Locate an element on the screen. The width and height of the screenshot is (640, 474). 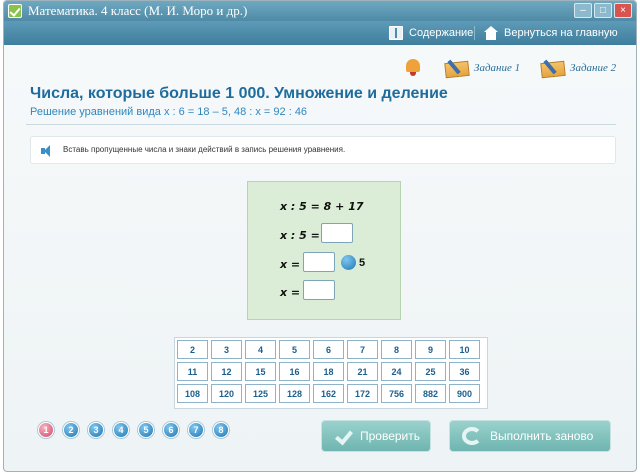
task-2-link: Задание 2 is located at coordinates (578, 68).